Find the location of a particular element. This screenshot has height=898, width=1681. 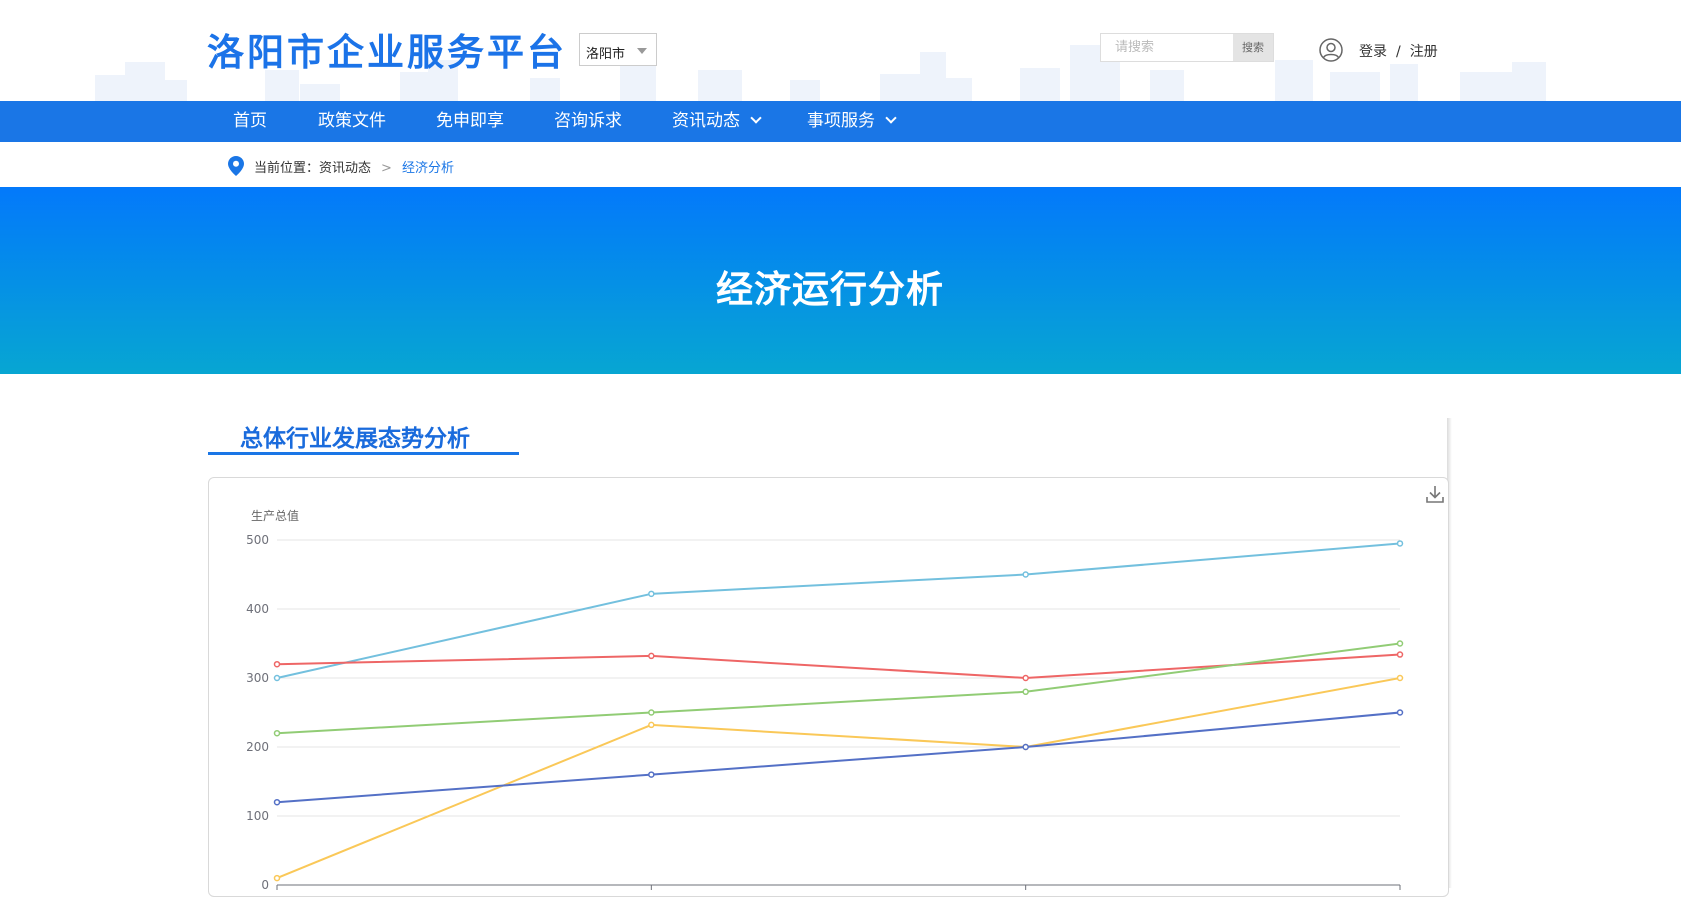

nav-item-label: 免申即享 is located at coordinates (470, 121).